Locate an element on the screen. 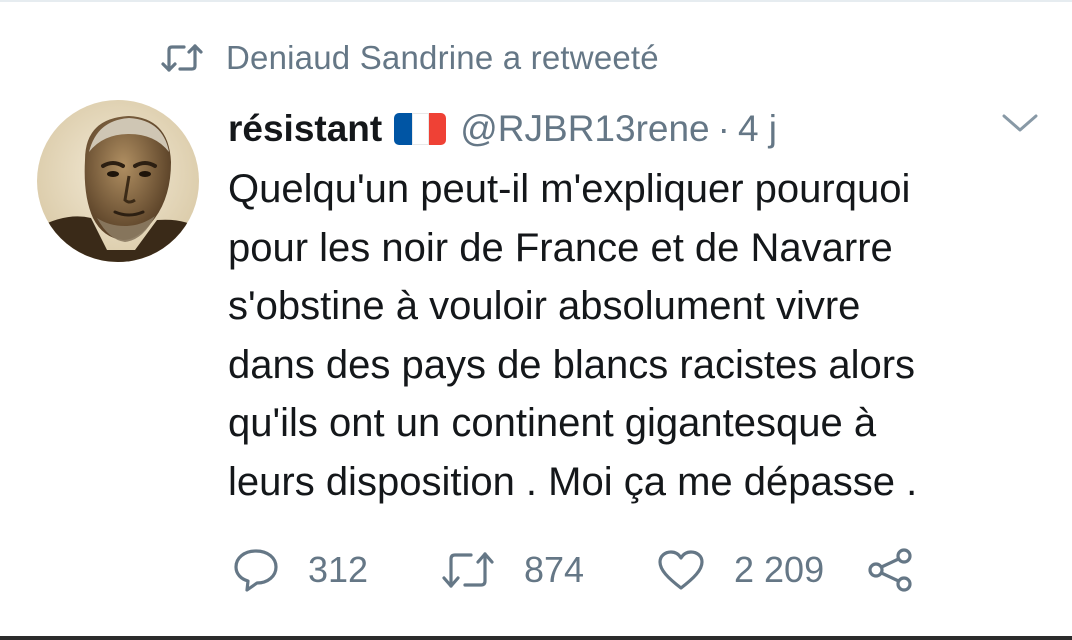 The image size is (1072, 640). like-count: 2 209 is located at coordinates (779, 569).